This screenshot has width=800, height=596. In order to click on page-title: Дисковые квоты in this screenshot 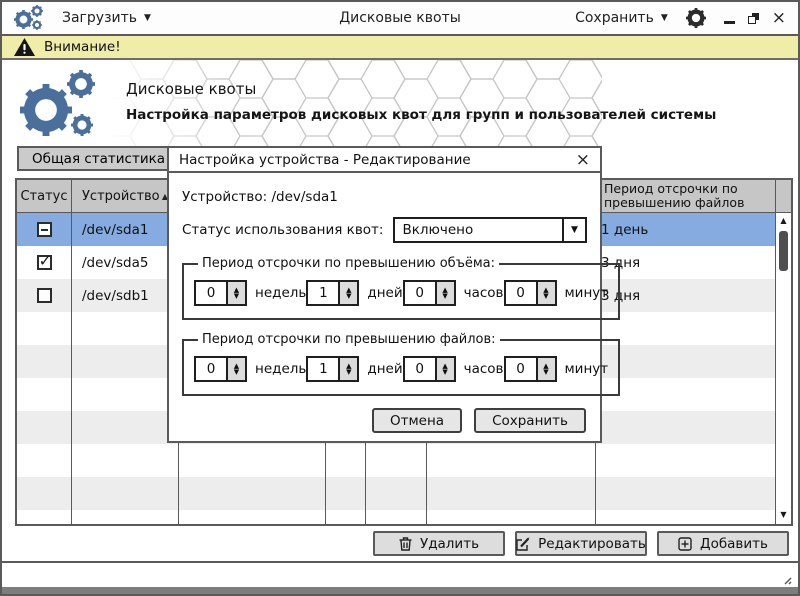, I will do `click(191, 89)`.